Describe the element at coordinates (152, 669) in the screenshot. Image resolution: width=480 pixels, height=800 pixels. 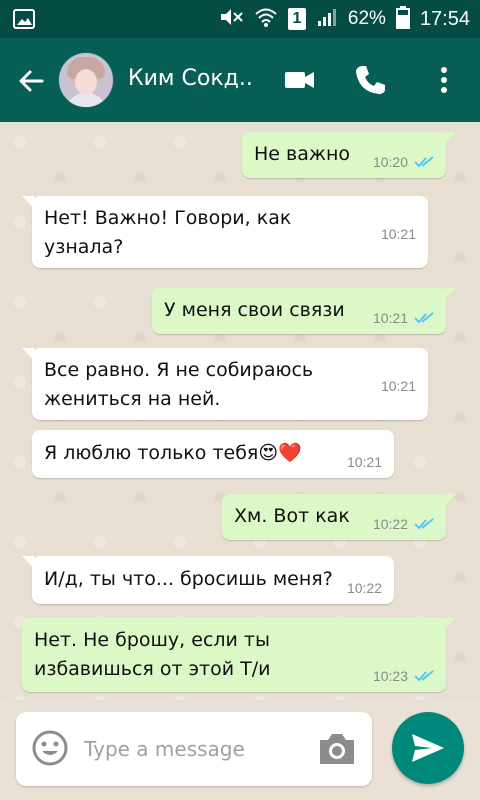
I see `message-line: избавишься от этой Т/и` at that location.